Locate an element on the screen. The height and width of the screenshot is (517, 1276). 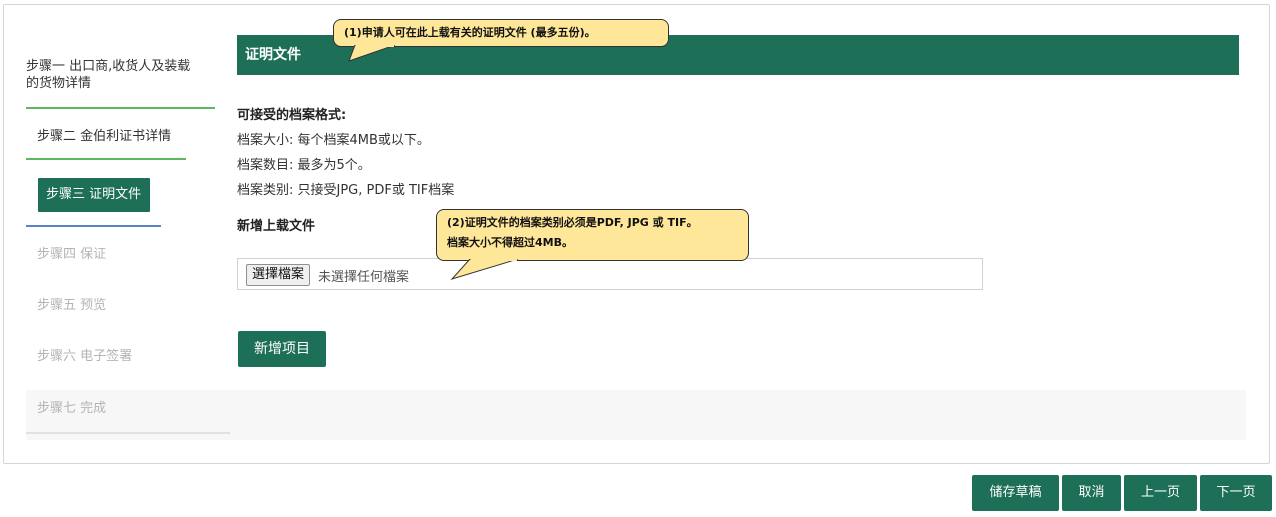
next-page-button: 下一页 is located at coordinates (1236, 493).